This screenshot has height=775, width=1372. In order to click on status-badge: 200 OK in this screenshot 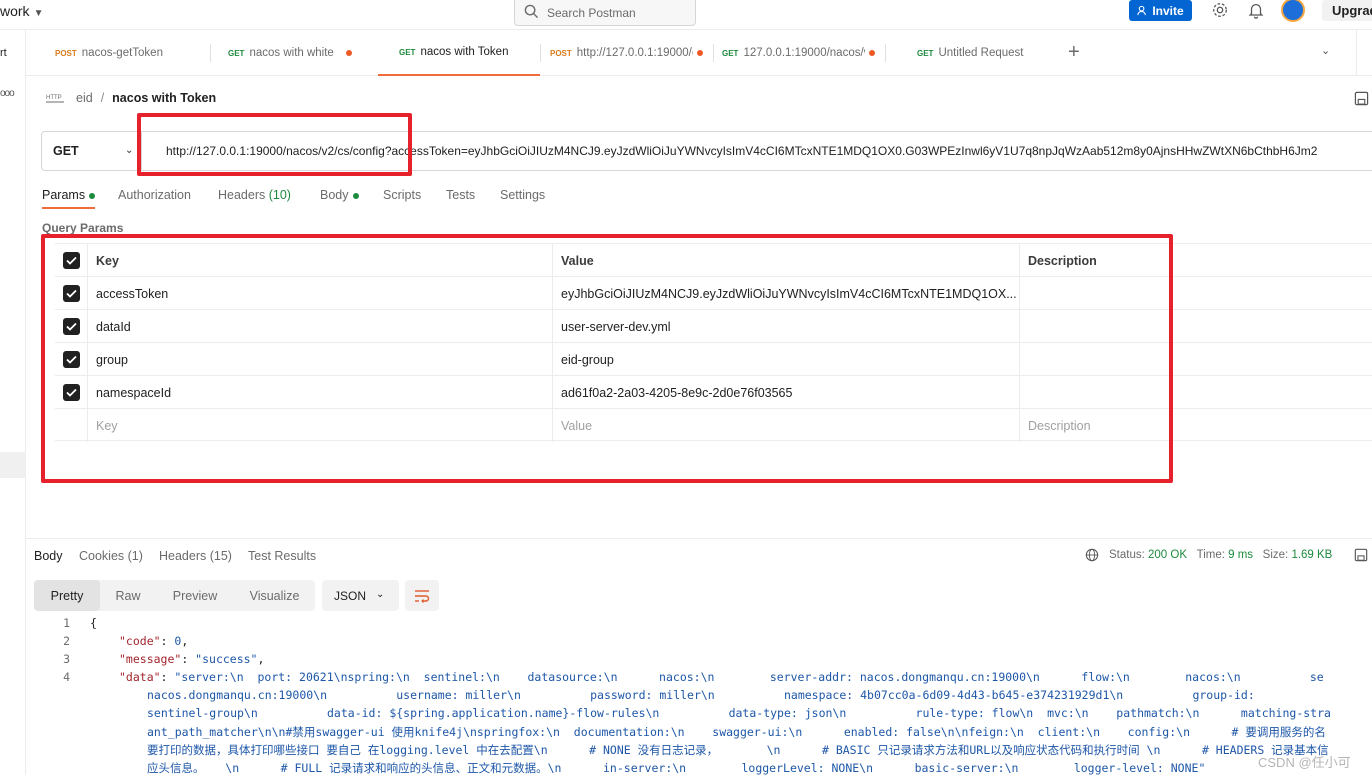, I will do `click(1167, 555)`.